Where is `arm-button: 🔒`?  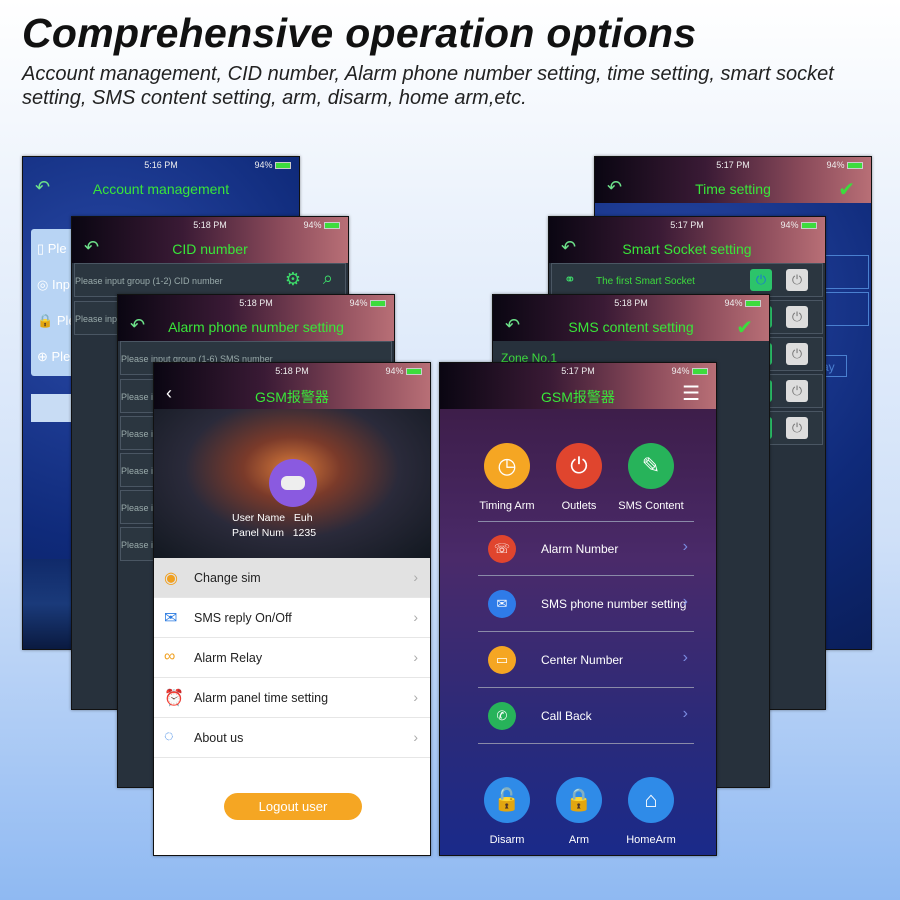 arm-button: 🔒 is located at coordinates (579, 800).